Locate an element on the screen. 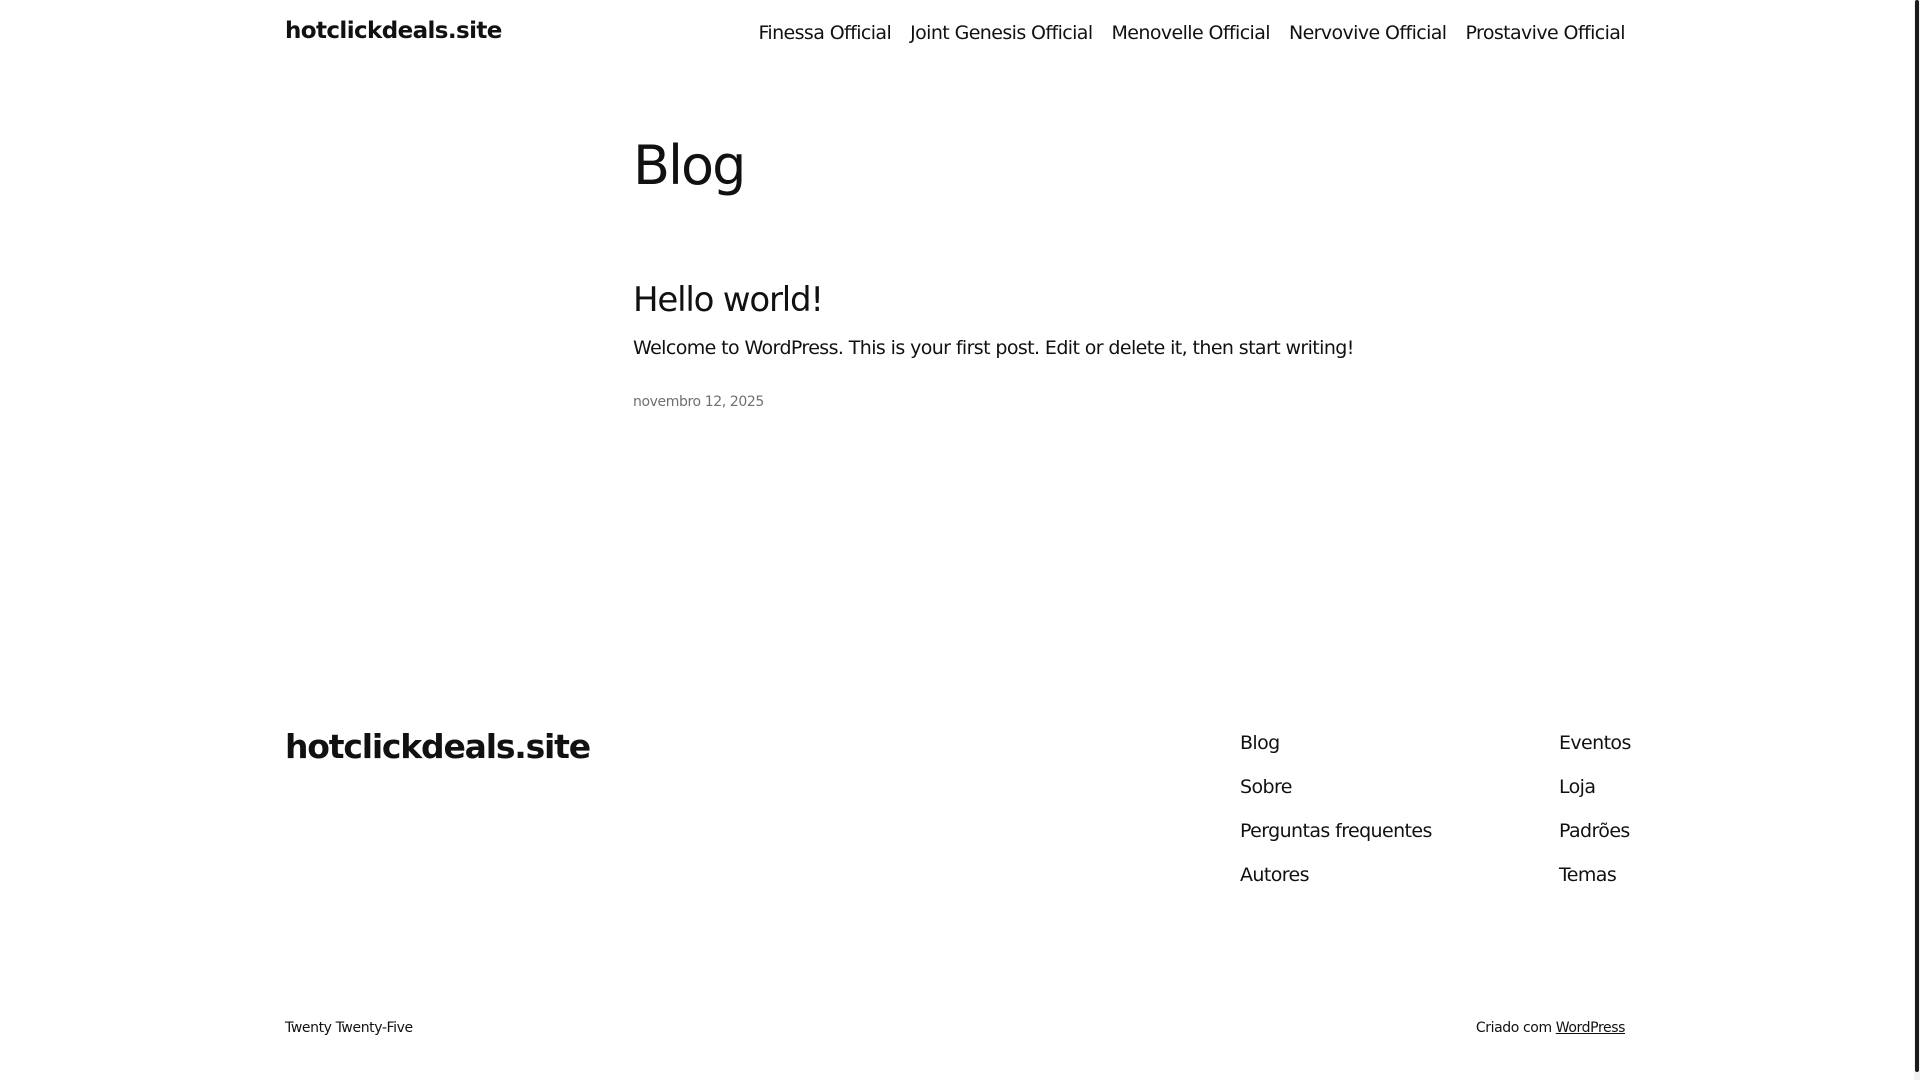 The width and height of the screenshot is (1920, 1080). vertical-scrollbar is located at coordinates (1917, 540).